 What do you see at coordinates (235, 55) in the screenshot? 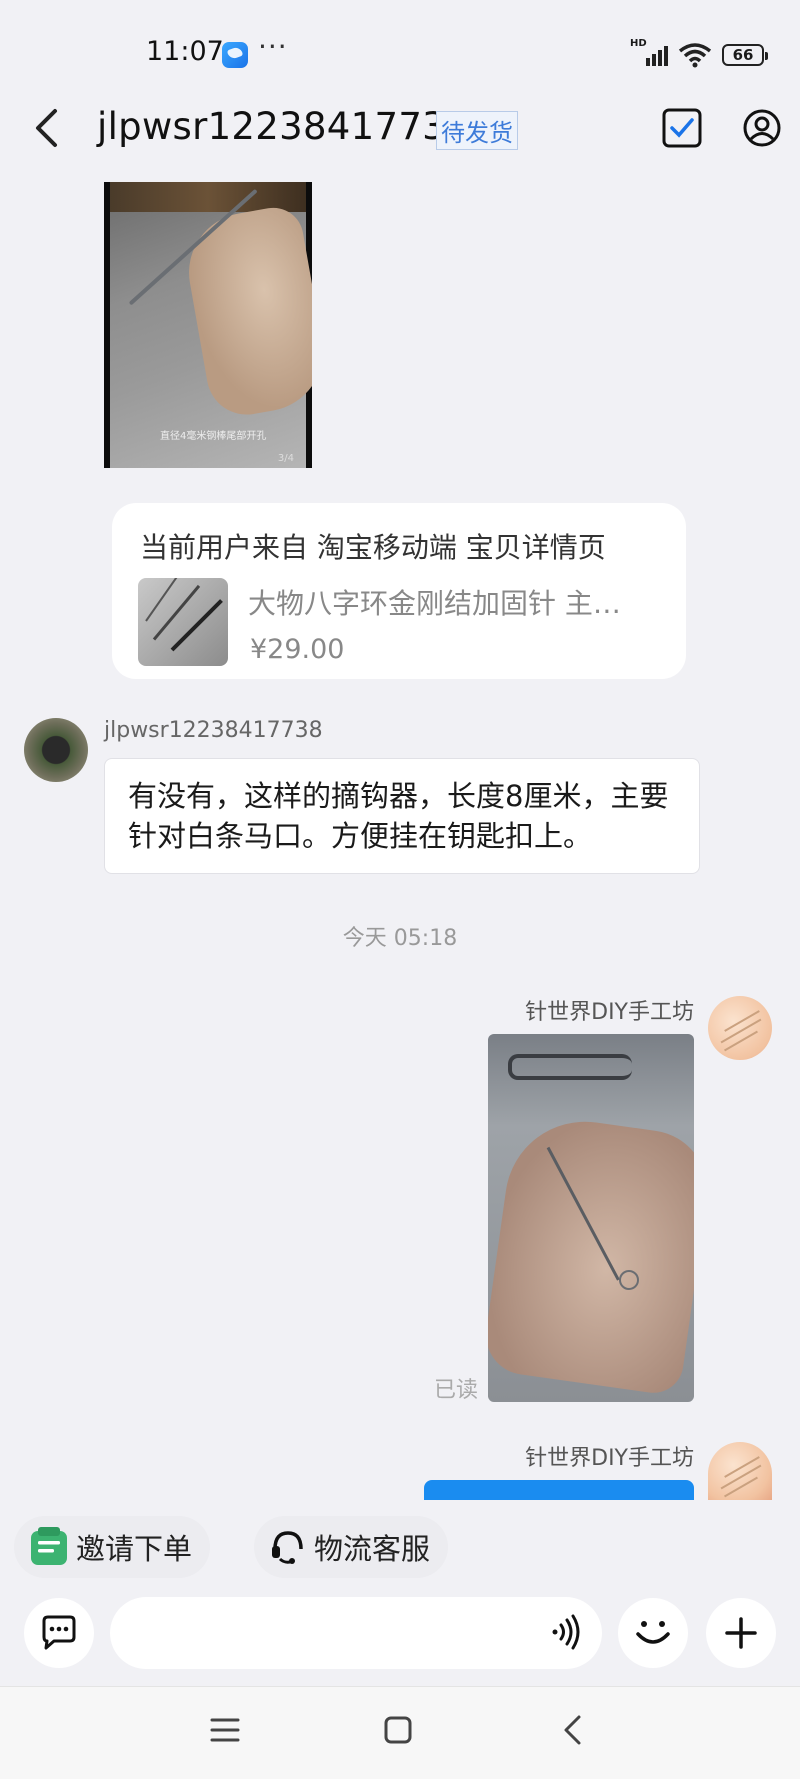
I see `app-notification-icon` at bounding box center [235, 55].